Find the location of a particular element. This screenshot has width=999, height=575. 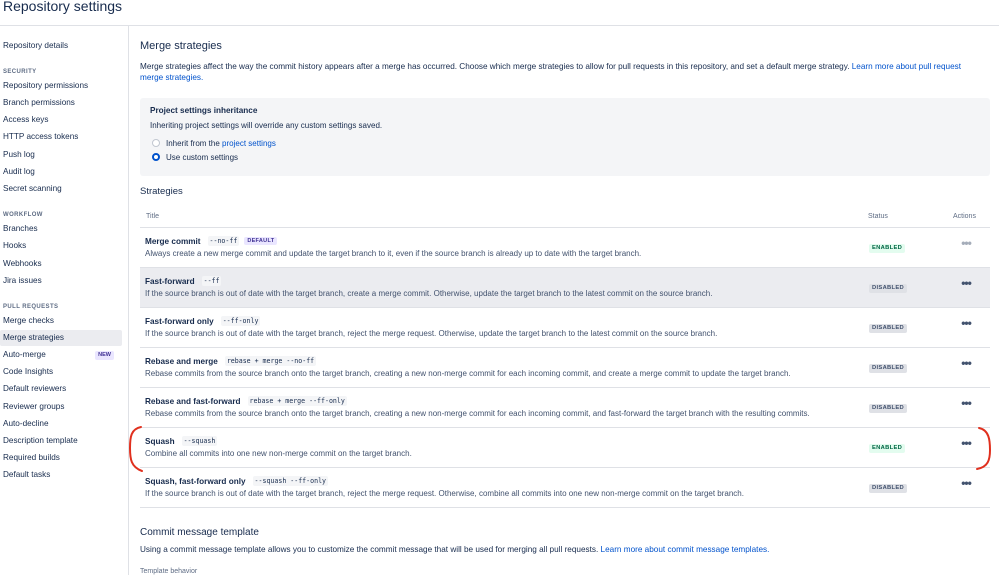

sidebar-item-repository-details: Repository details is located at coordinates (61, 46).